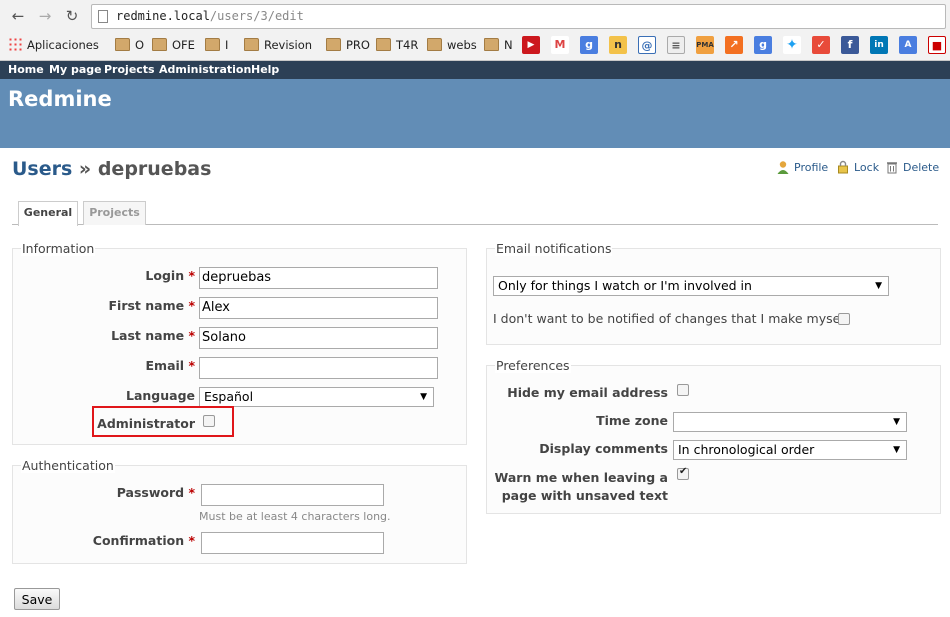  I want to click on save-button: Save, so click(37, 599).